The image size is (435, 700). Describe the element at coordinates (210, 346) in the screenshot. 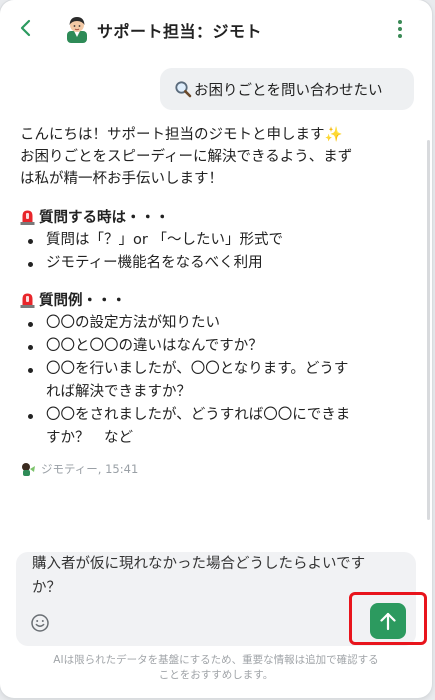

I see `list-item: 〇〇と〇〇の違いはなんですか？` at that location.